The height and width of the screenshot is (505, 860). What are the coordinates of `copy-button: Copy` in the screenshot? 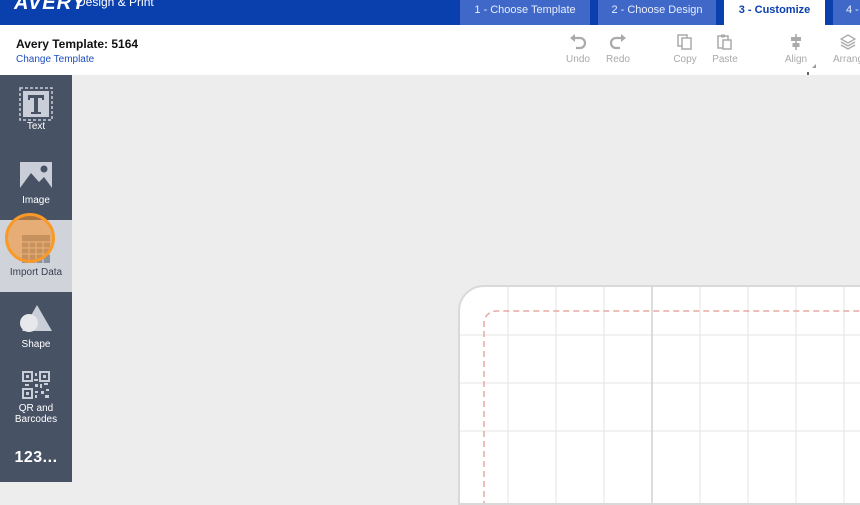 It's located at (685, 51).